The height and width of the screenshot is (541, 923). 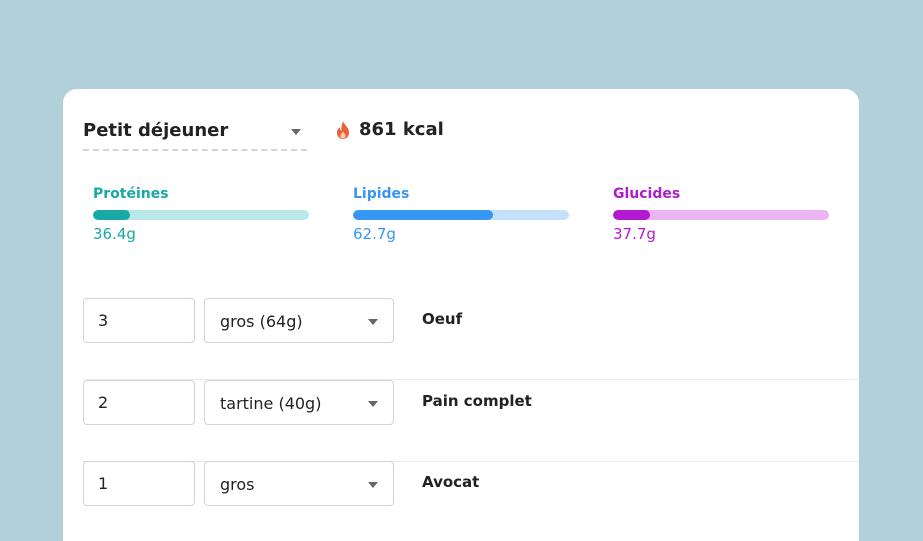 I want to click on meal-type-select: Petit déjeuner, so click(x=195, y=132).